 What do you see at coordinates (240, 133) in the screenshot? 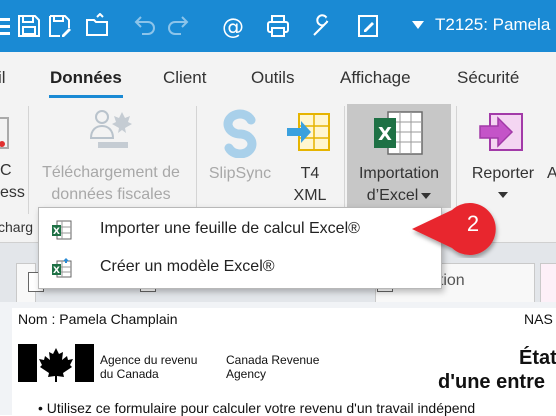
I see `slipsync-icon` at bounding box center [240, 133].